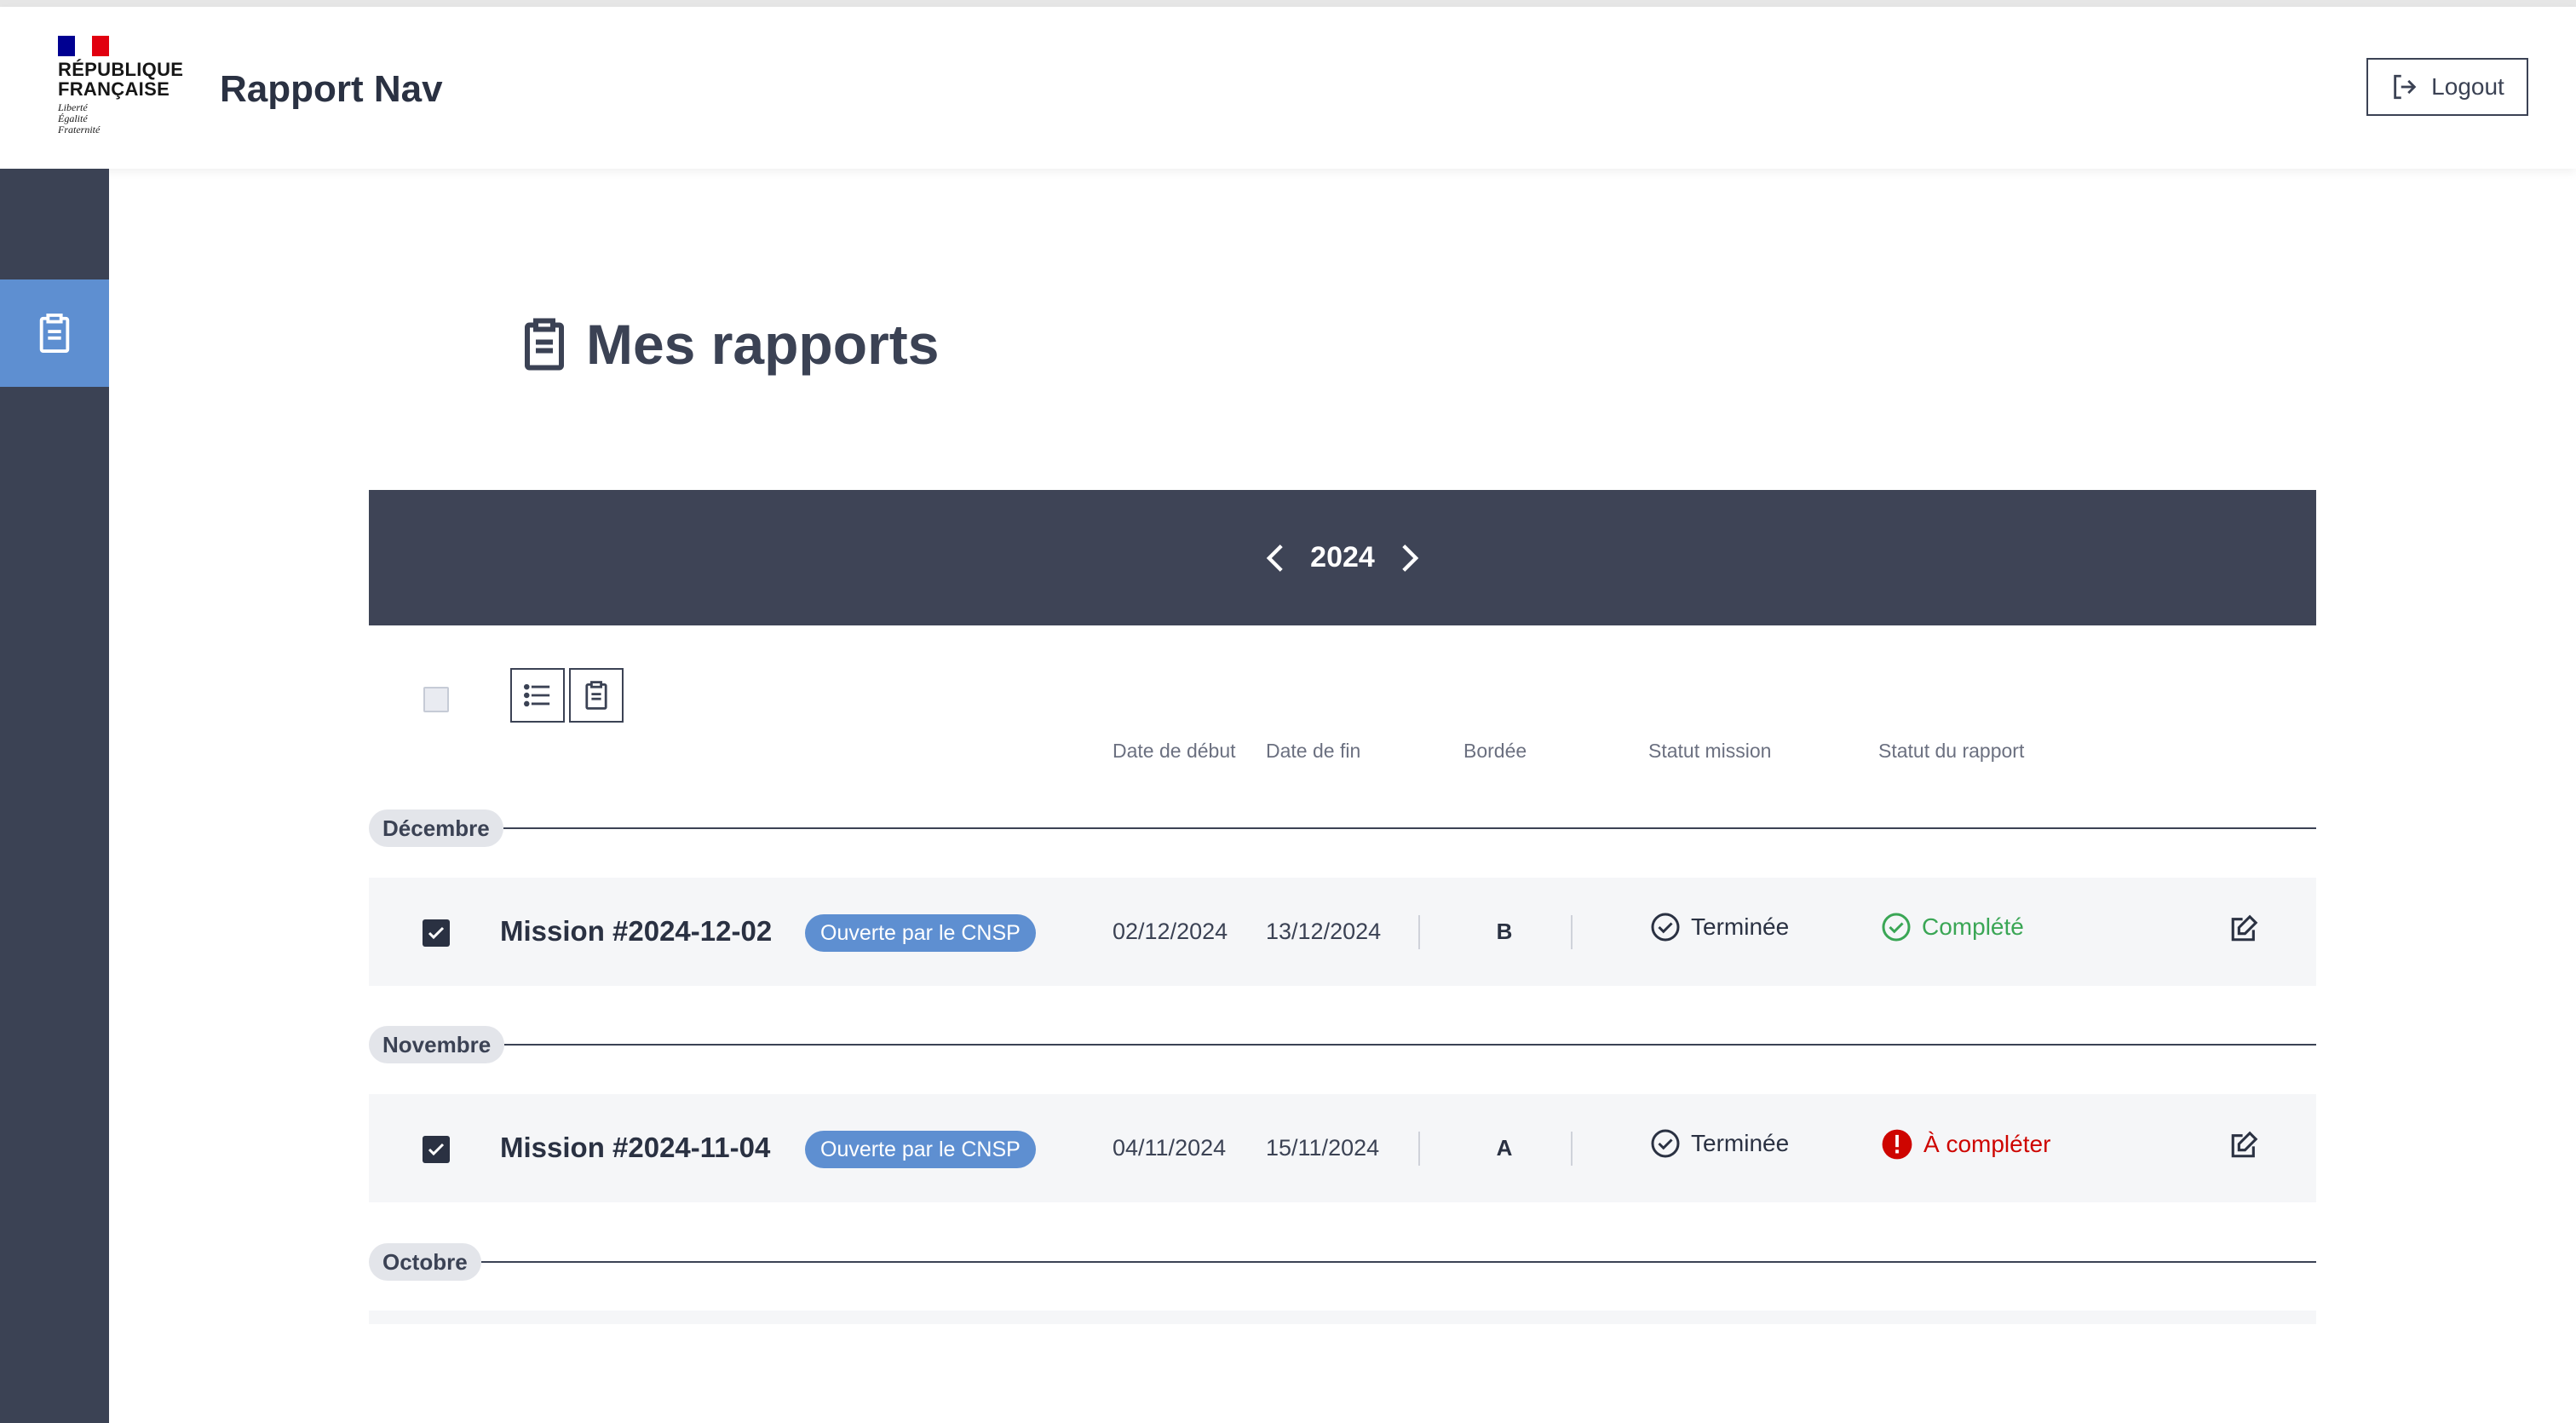  I want to click on chevron-right-icon, so click(1410, 558).